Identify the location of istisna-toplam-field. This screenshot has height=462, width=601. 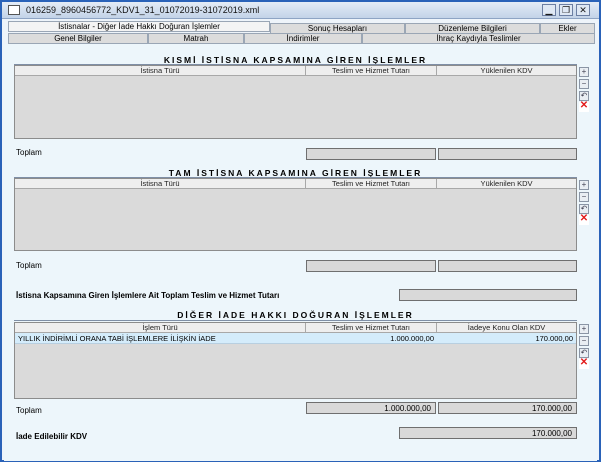
(488, 295).